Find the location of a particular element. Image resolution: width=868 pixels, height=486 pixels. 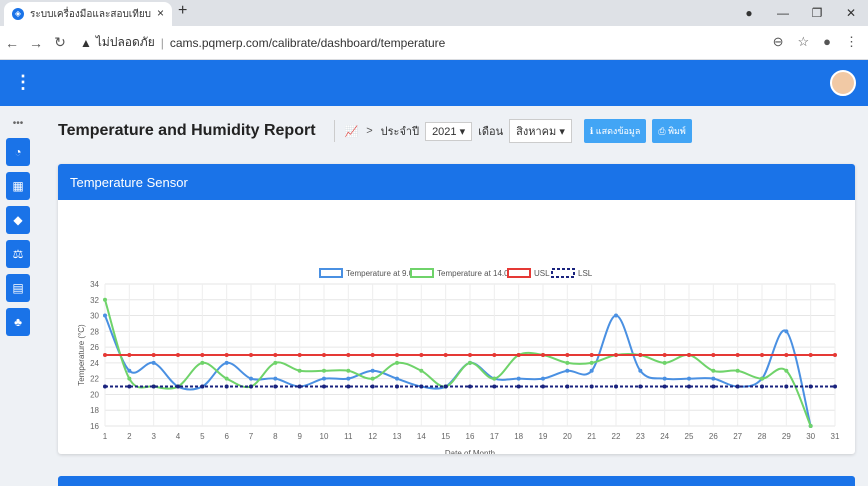

x-tick-label: 31 is located at coordinates (835, 436).